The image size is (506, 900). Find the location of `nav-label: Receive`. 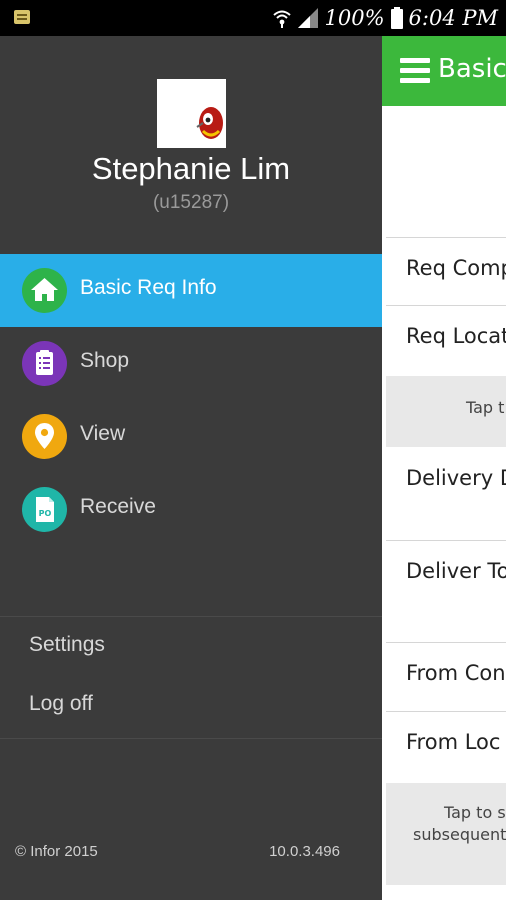

nav-label: Receive is located at coordinates (118, 506).